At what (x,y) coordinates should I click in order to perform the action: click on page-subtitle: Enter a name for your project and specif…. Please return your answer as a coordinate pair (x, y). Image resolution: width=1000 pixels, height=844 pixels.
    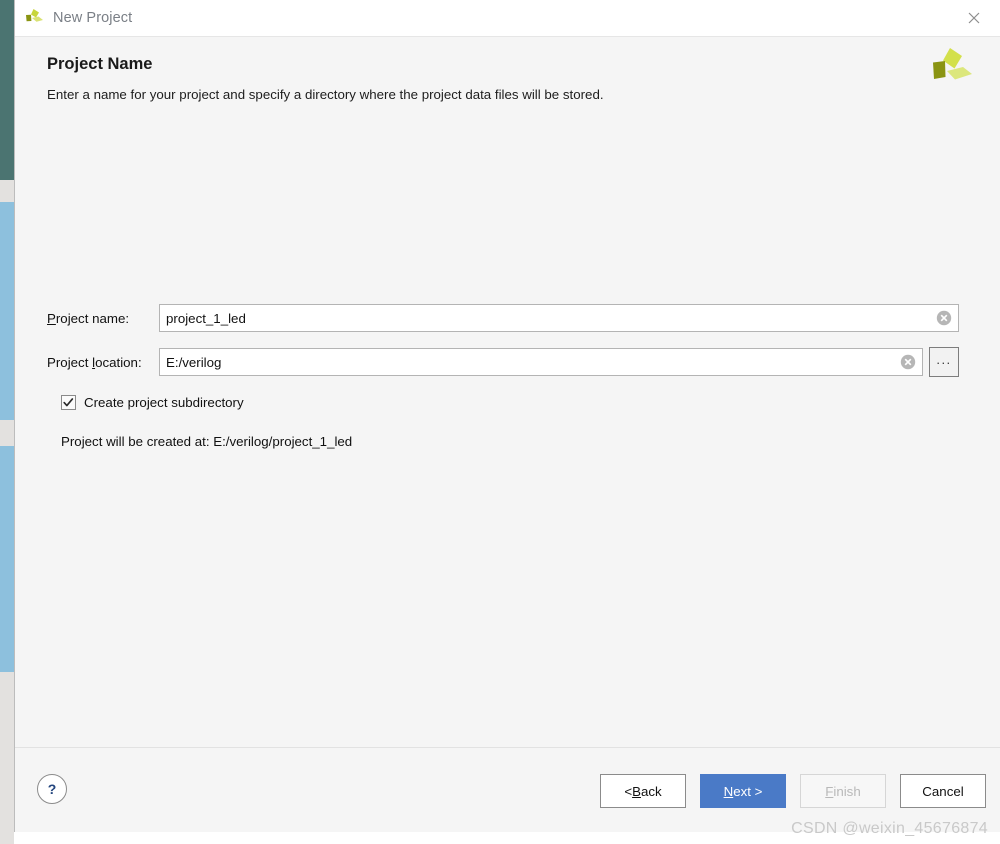
    Looking at the image, I should click on (325, 94).